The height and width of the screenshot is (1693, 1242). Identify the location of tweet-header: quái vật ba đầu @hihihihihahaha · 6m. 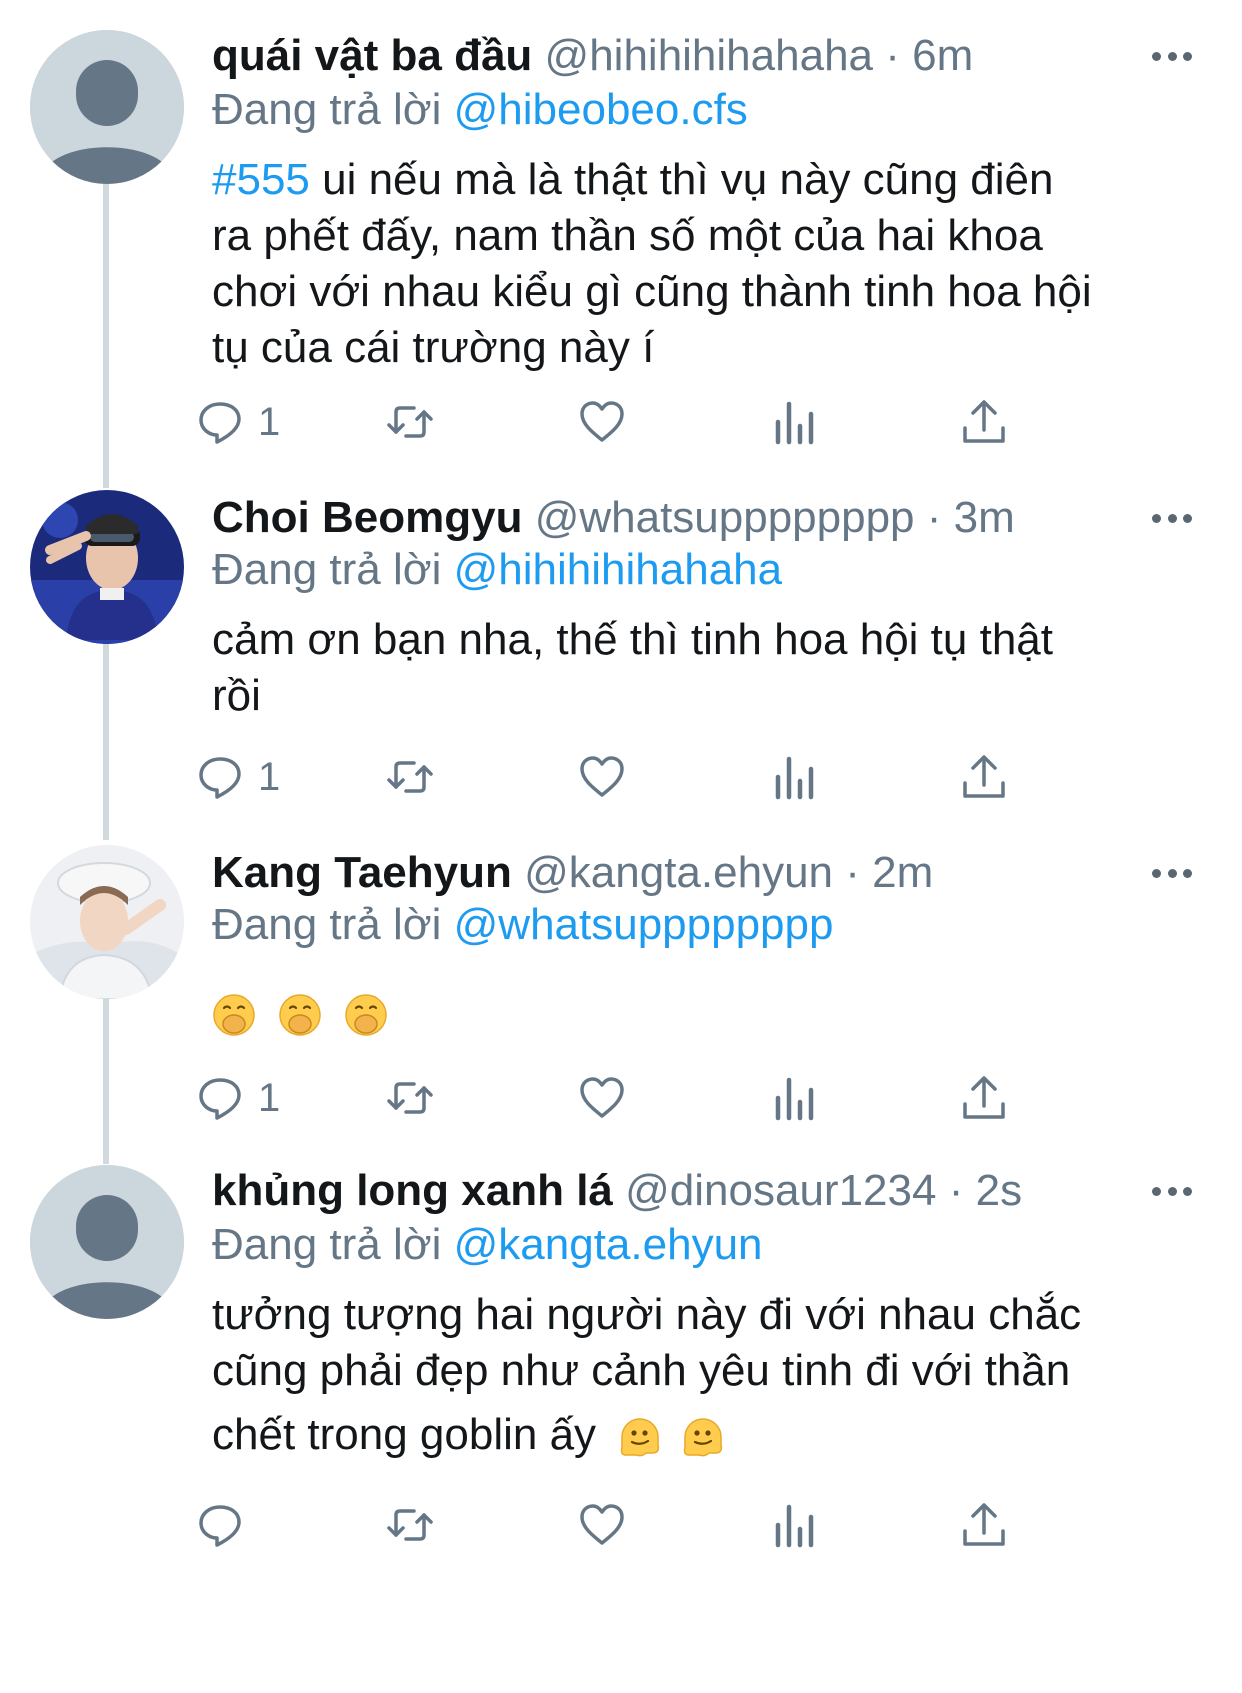
(697, 56).